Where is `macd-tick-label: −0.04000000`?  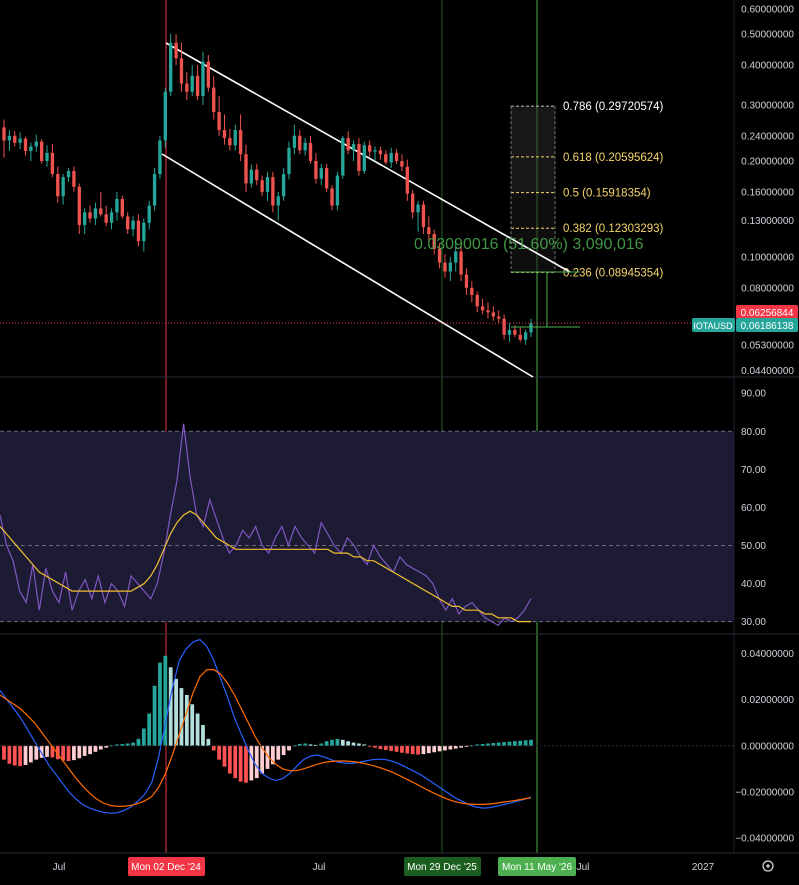 macd-tick-label: −0.04000000 is located at coordinates (764, 839).